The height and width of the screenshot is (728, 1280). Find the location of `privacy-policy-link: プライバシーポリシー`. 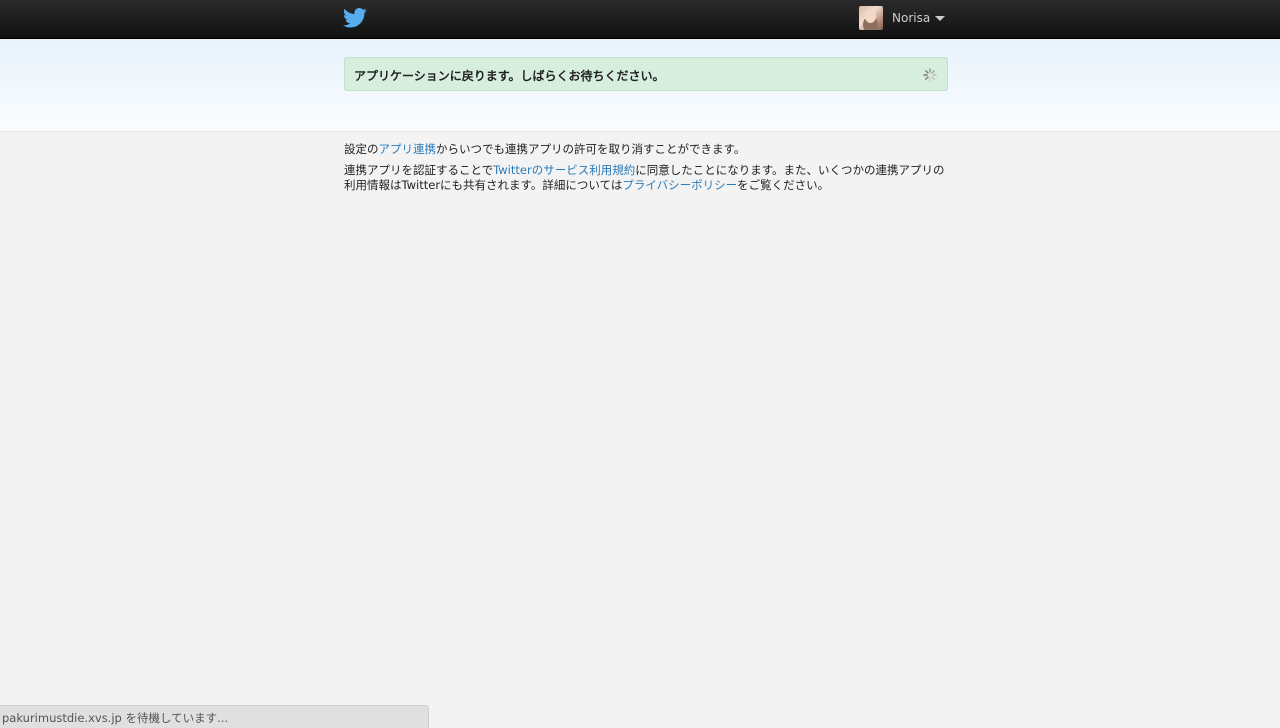

privacy-policy-link: プライバシーポリシー is located at coordinates (679, 185).